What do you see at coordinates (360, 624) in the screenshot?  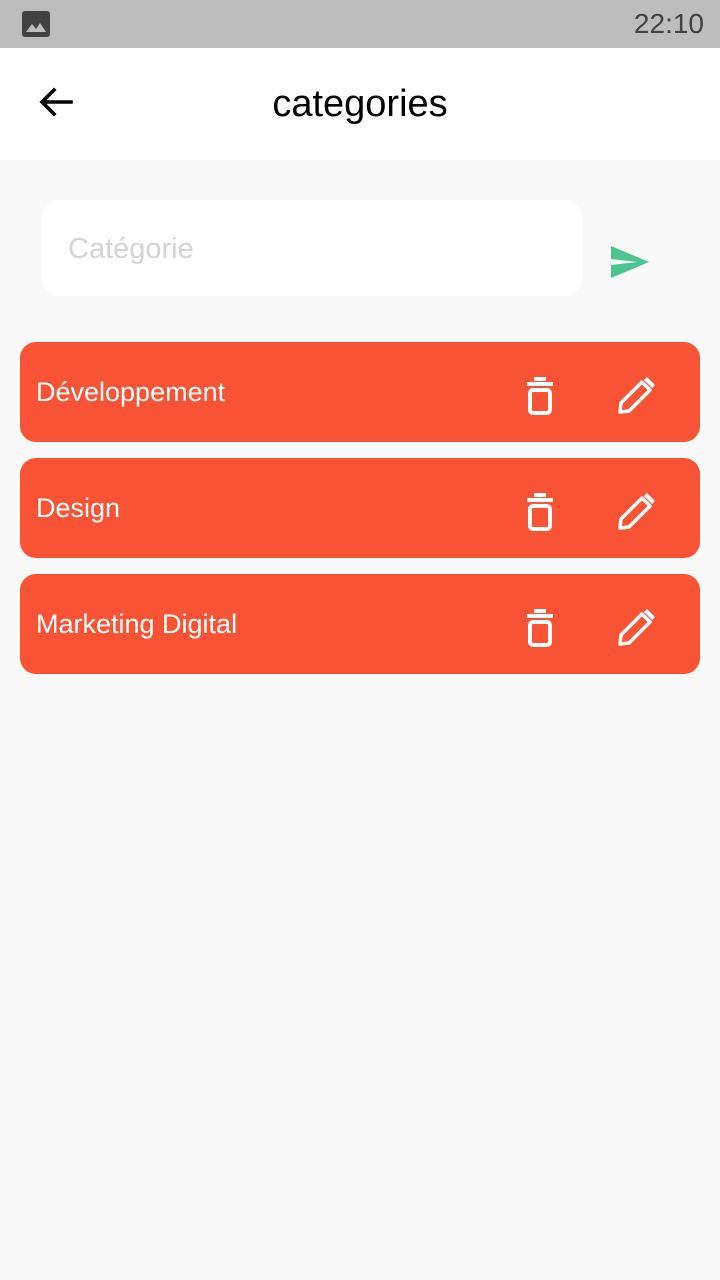 I see `list-item: Marketing Digital` at bounding box center [360, 624].